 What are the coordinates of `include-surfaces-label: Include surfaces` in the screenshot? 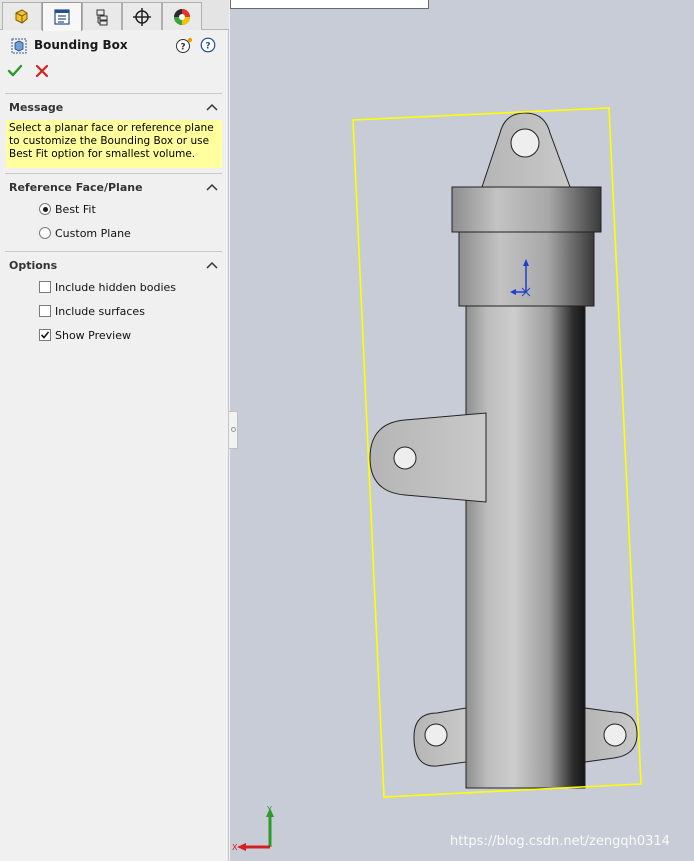 It's located at (100, 311).